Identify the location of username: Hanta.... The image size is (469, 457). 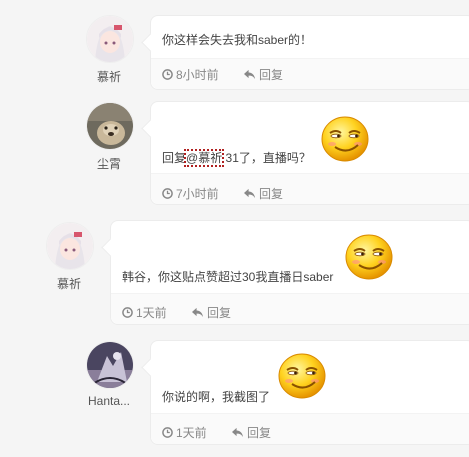
(109, 401).